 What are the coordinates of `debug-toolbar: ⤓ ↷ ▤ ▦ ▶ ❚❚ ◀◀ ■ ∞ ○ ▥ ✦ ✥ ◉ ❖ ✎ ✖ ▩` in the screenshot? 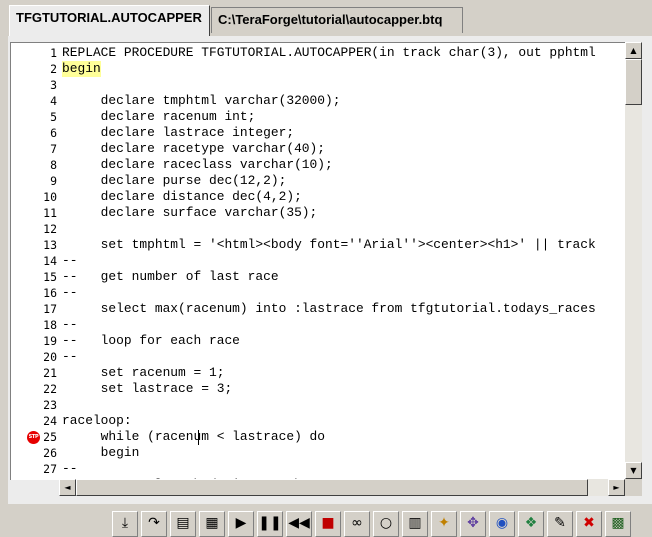 It's located at (326, 522).